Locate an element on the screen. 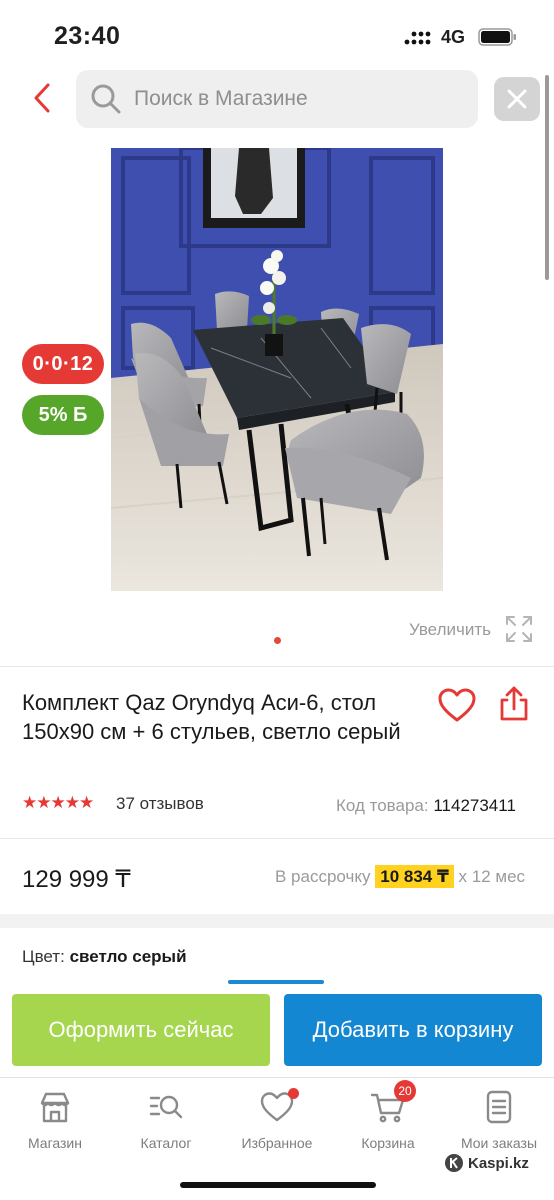 The width and height of the screenshot is (554, 1200). nav-label-catalog: Каталог is located at coordinates (166, 1143).